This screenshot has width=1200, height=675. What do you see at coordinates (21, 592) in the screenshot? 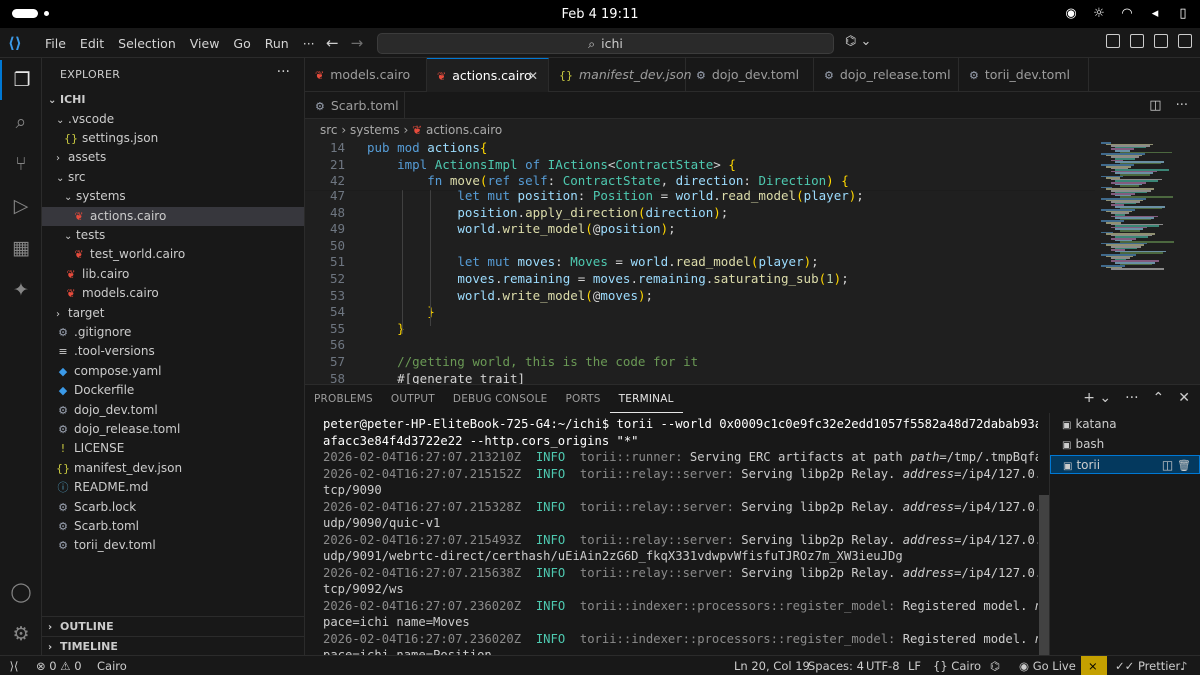
I see `account-icon: ◯` at bounding box center [21, 592].